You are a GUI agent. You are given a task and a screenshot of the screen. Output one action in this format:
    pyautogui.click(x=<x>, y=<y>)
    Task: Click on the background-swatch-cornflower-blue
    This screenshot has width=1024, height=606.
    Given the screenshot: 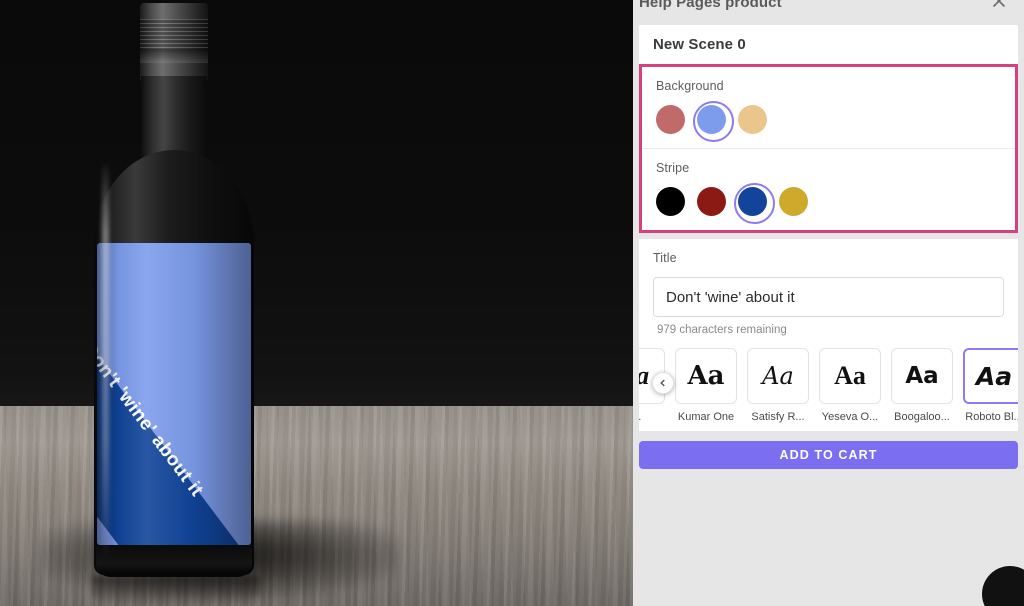 What is the action you would take?
    pyautogui.click(x=713, y=121)
    